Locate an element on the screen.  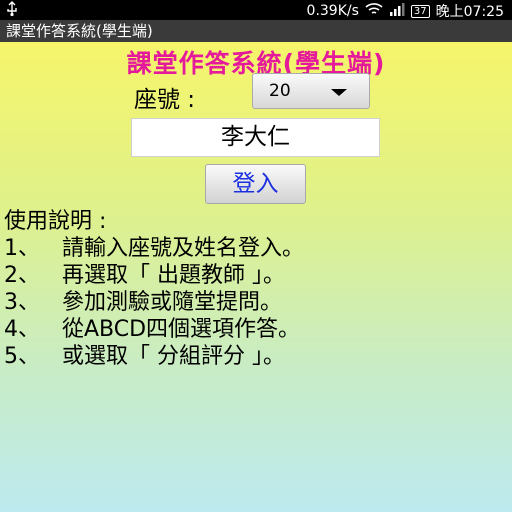
window-title: 課堂作答系統(學生端) is located at coordinates (256, 31).